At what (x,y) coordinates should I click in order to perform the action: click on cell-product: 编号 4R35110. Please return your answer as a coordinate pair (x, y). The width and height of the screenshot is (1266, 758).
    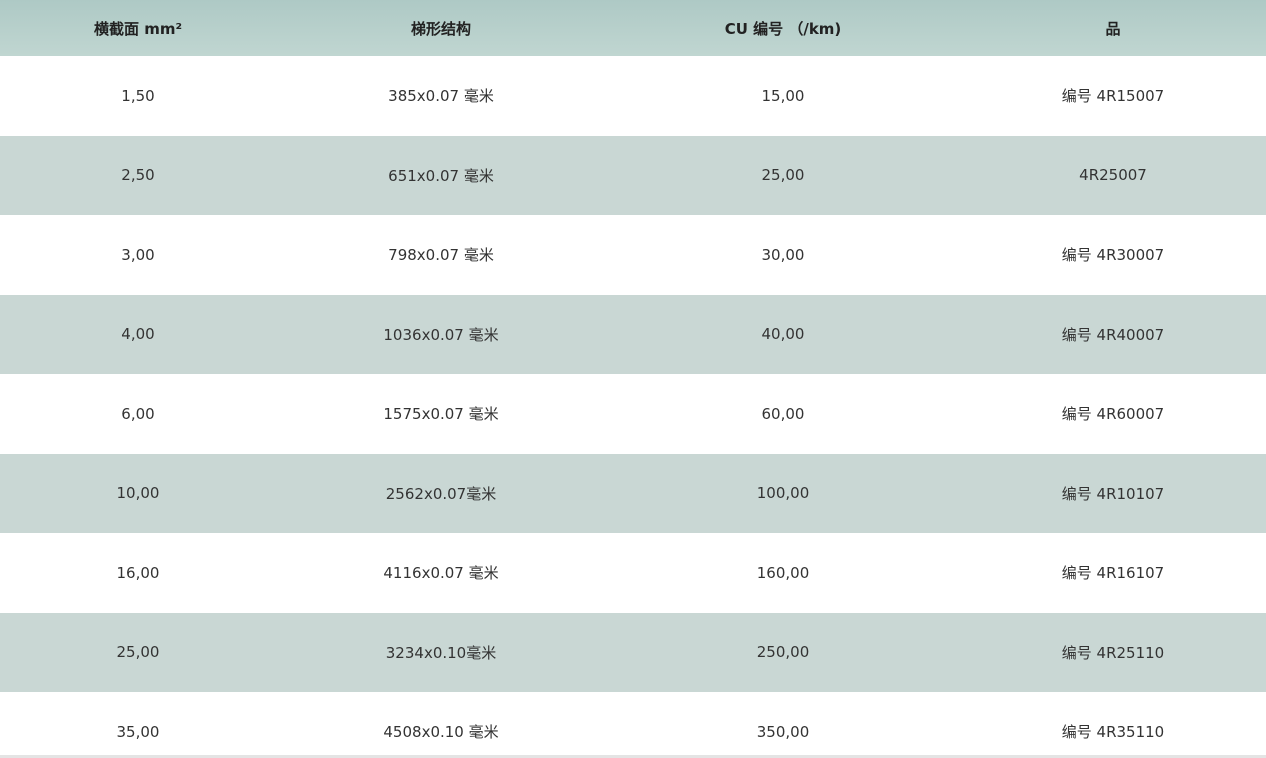
    Looking at the image, I should click on (1113, 732).